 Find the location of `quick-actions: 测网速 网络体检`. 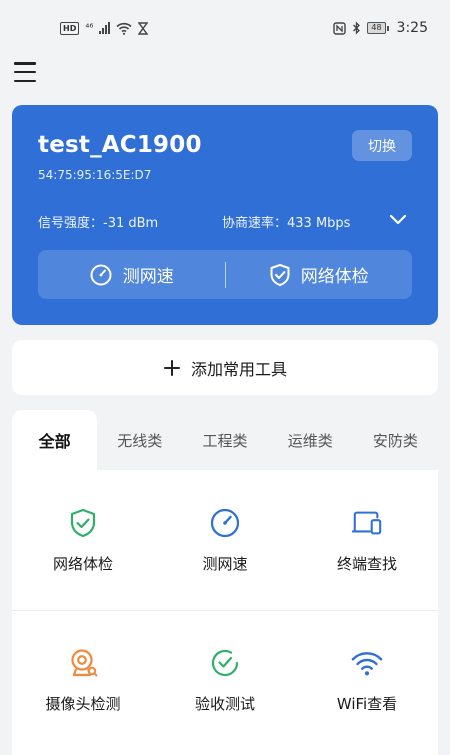

quick-actions: 测网速 网络体检 is located at coordinates (225, 274).